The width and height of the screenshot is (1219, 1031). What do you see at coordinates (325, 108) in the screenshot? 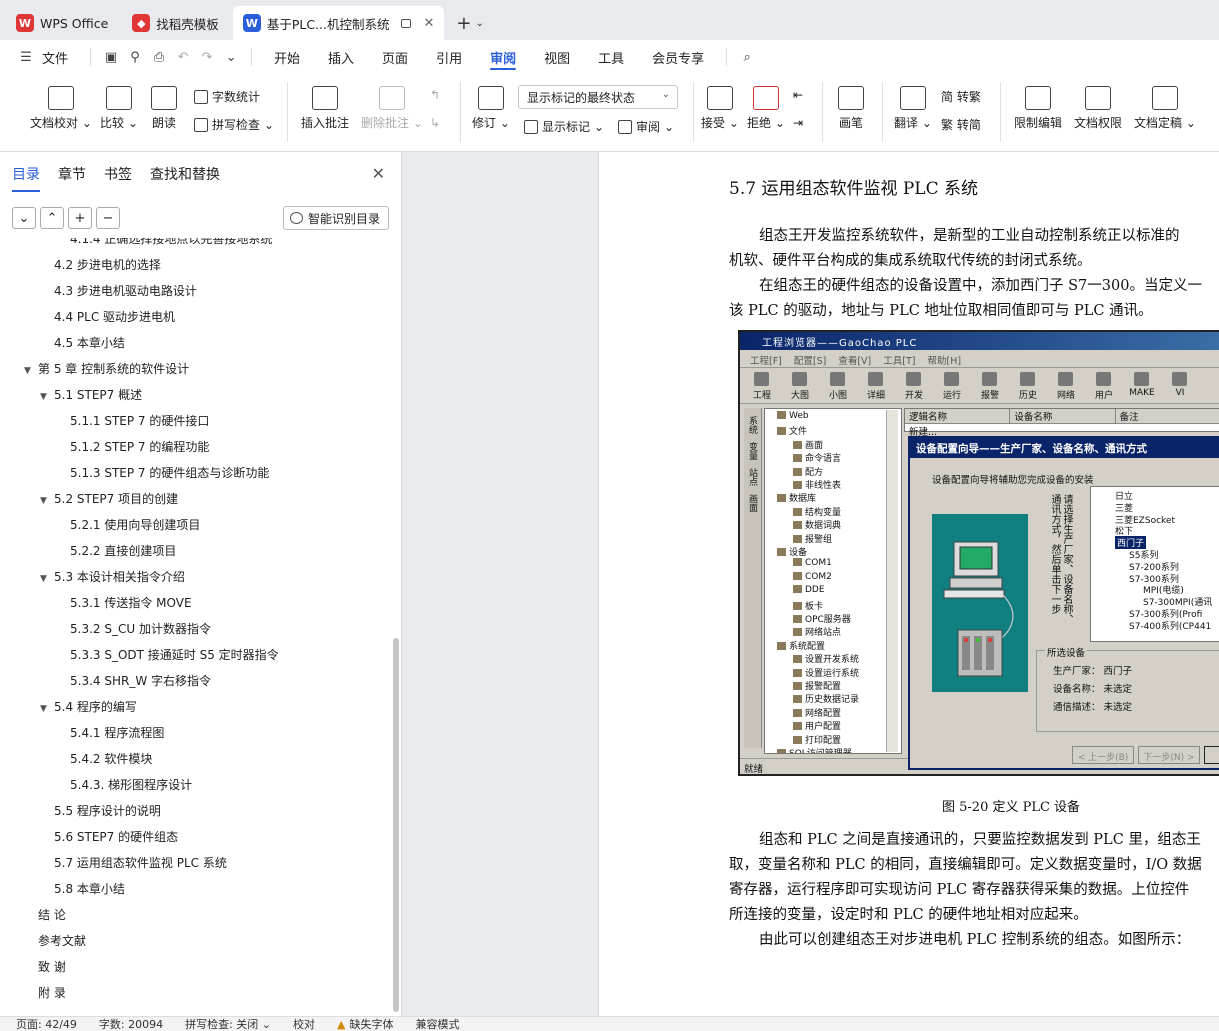
I see `insert-comment-button: 插入批注` at bounding box center [325, 108].